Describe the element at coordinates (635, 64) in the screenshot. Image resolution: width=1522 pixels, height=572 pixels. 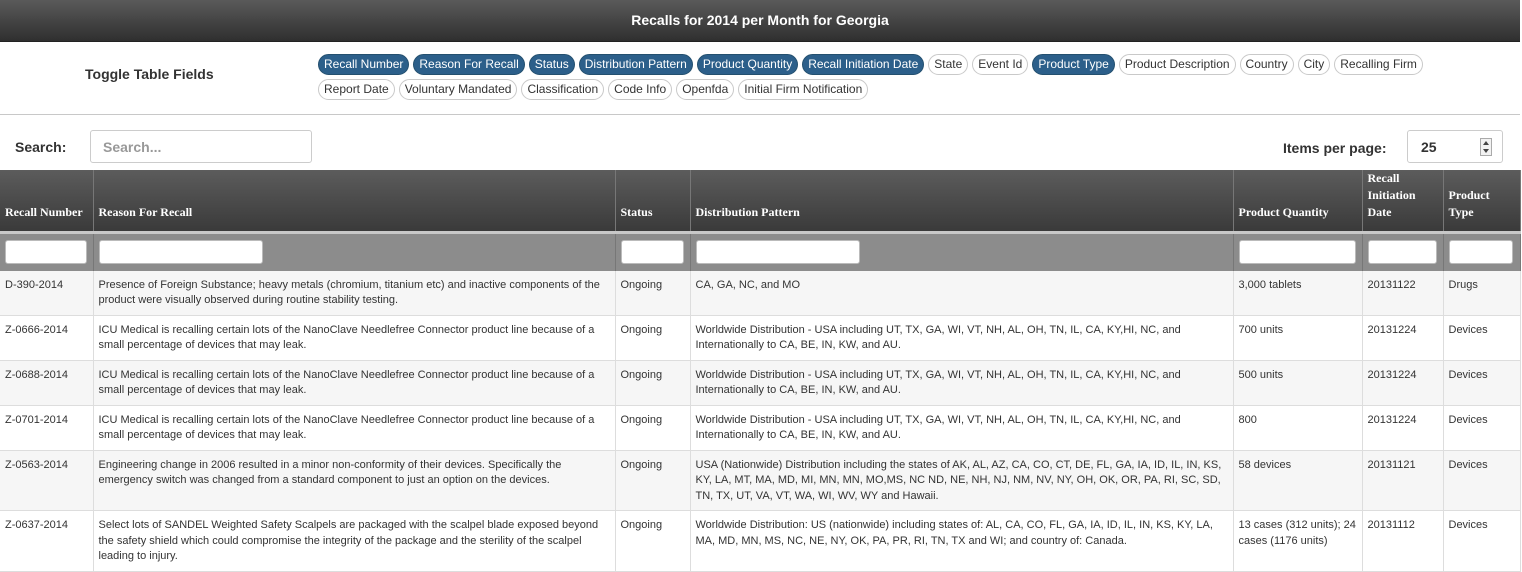
I see `toggle-field-chip: Distribution Pattern` at that location.